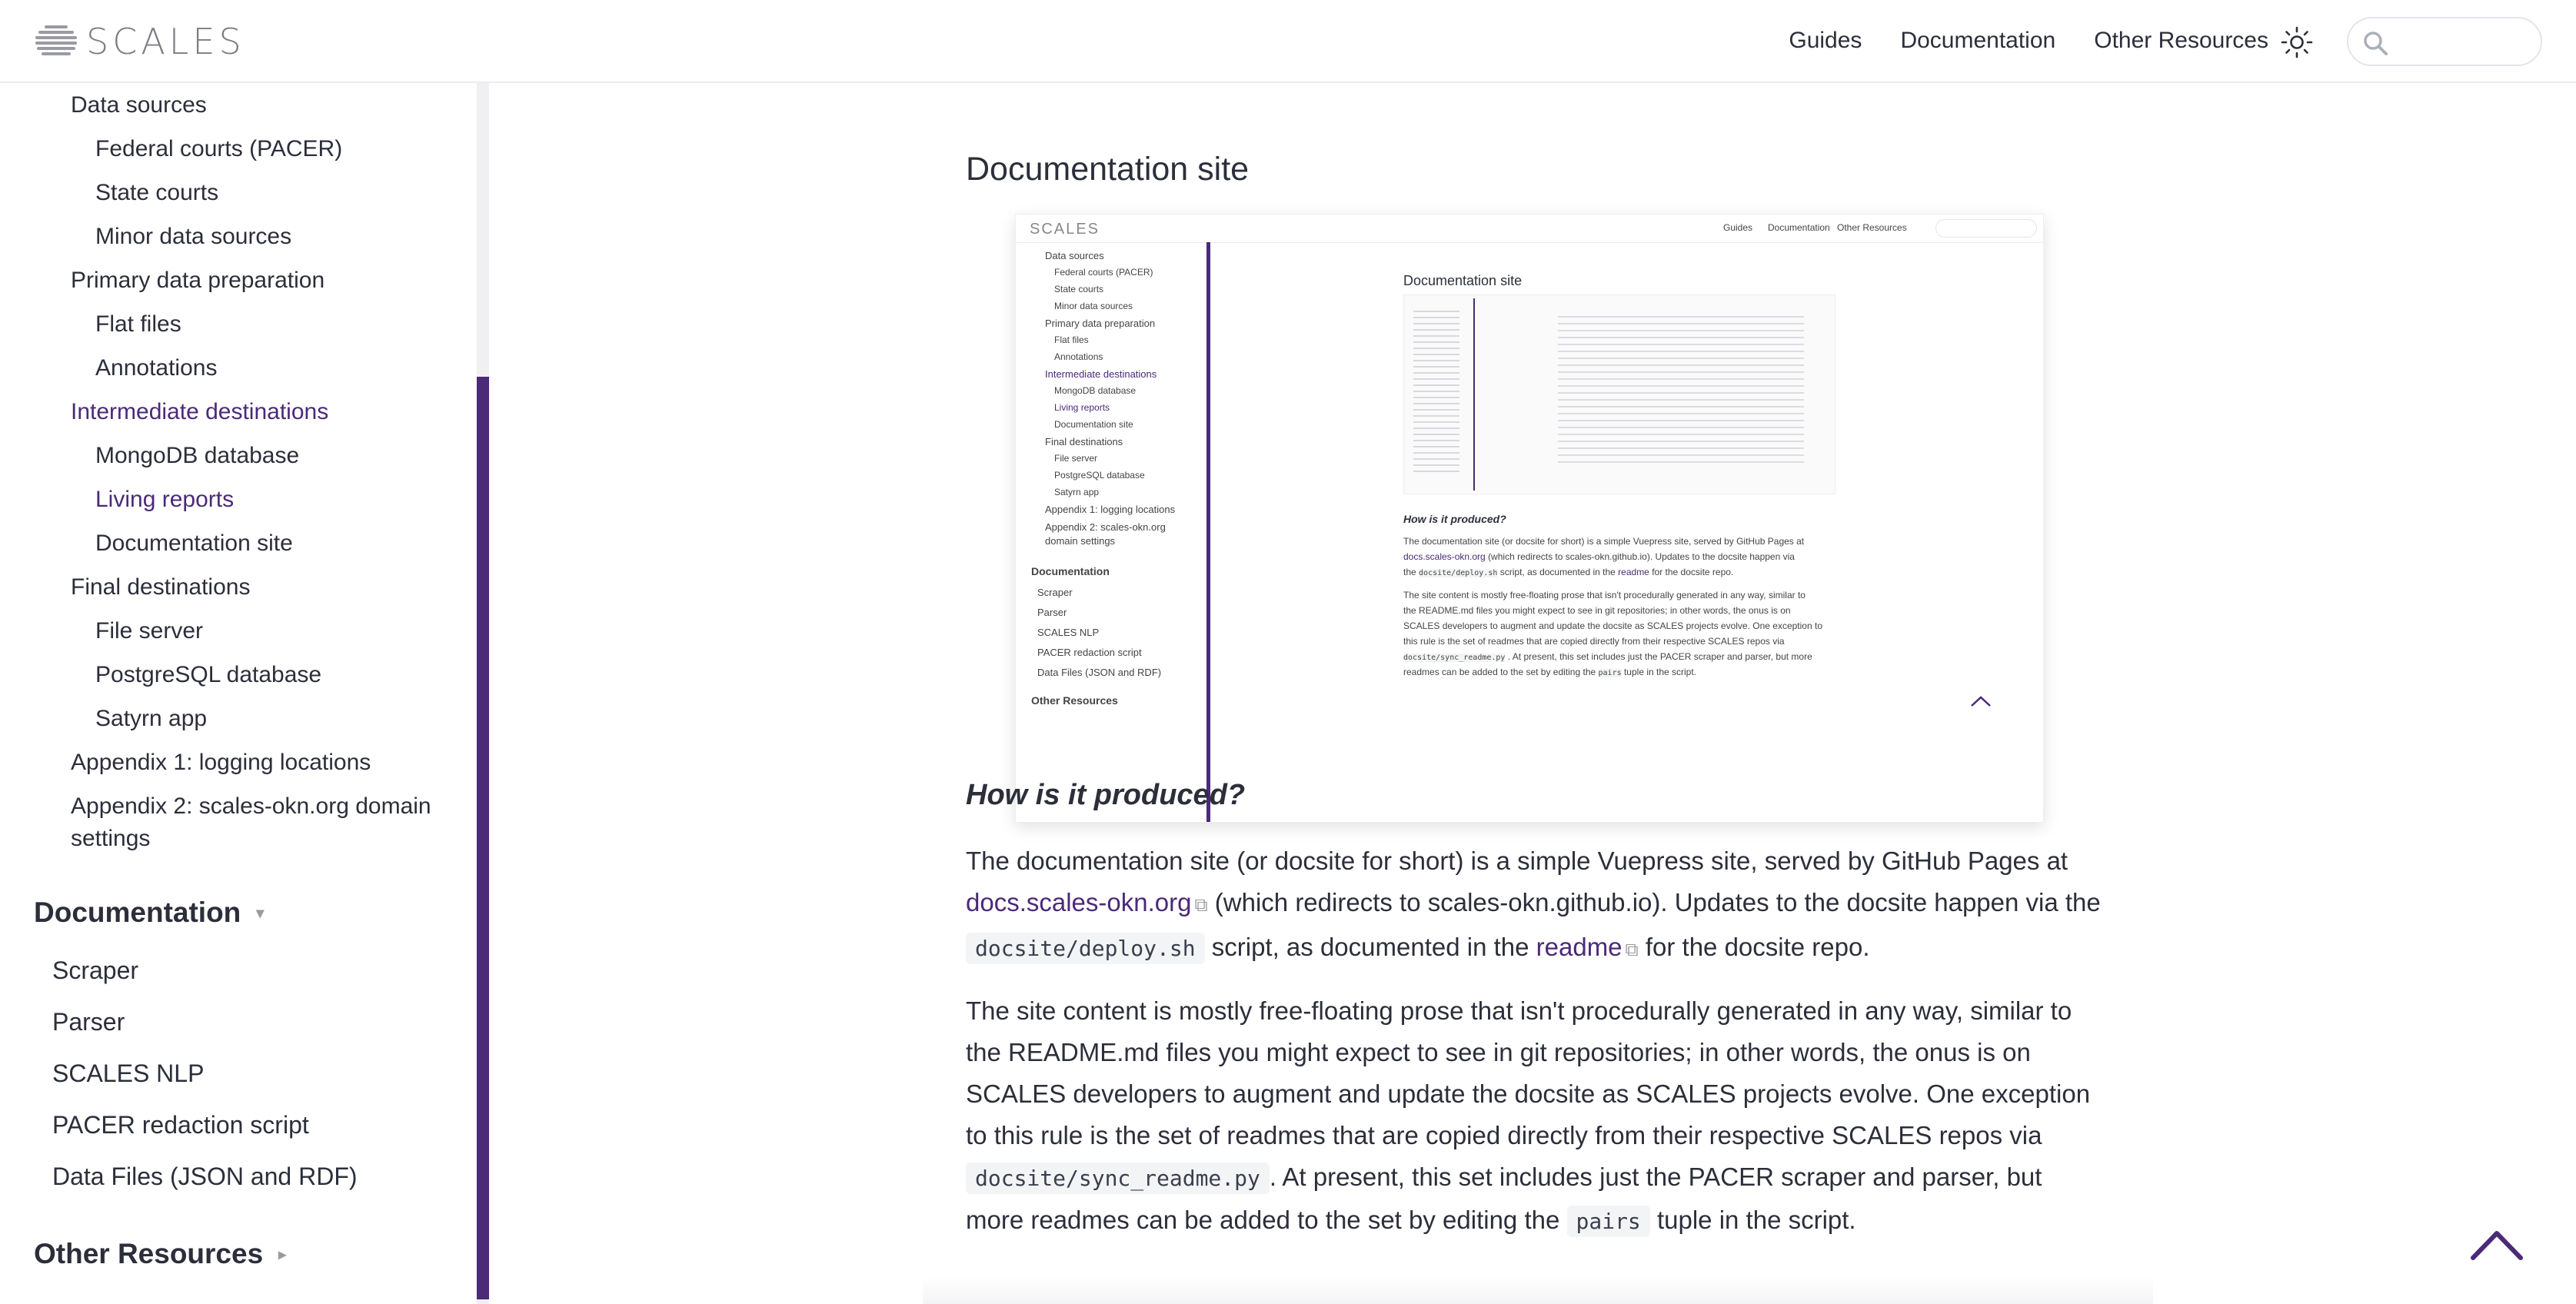 The image size is (2576, 1304). Describe the element at coordinates (1055, 592) in the screenshot. I see `shot-sidebar-doc-item: Scraper` at that location.